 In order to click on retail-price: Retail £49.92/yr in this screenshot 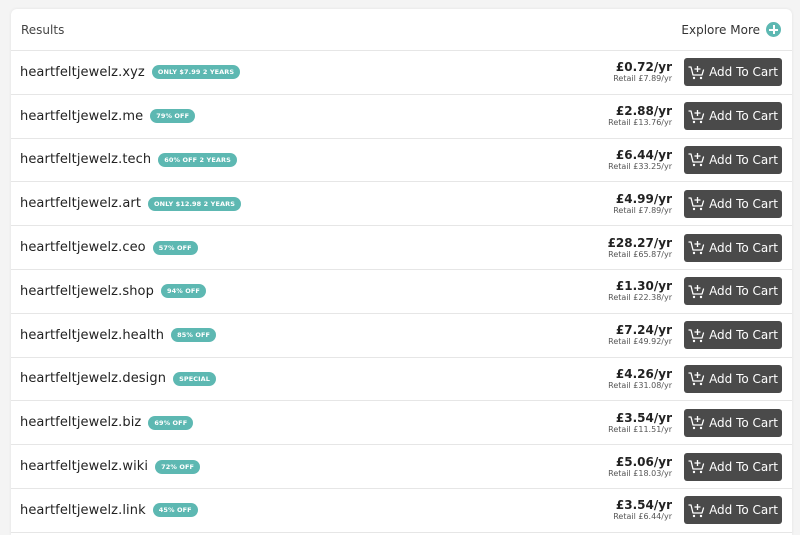, I will do `click(640, 342)`.